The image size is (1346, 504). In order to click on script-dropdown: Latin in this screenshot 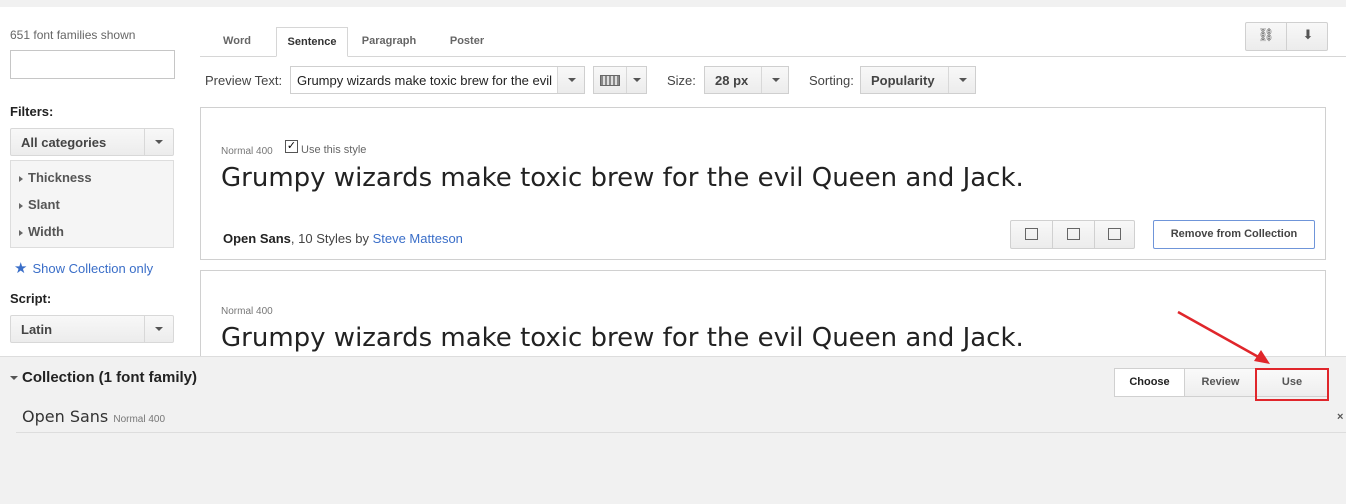, I will do `click(92, 329)`.